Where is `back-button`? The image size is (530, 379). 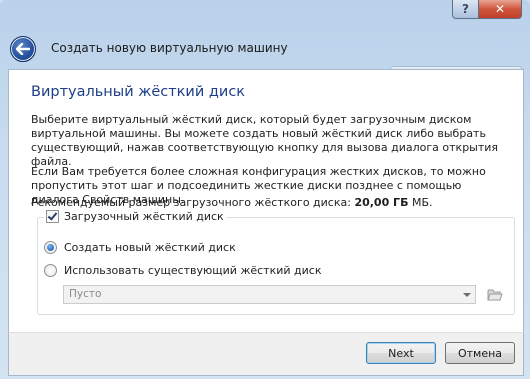 back-button is located at coordinates (23, 49).